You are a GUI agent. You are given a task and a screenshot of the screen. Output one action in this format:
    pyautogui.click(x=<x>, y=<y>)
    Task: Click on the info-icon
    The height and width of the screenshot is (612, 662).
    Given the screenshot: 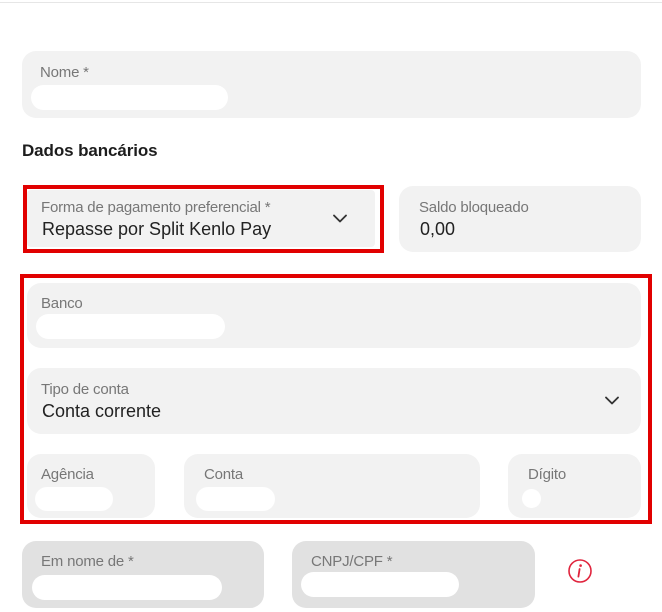 What is the action you would take?
    pyautogui.click(x=580, y=571)
    